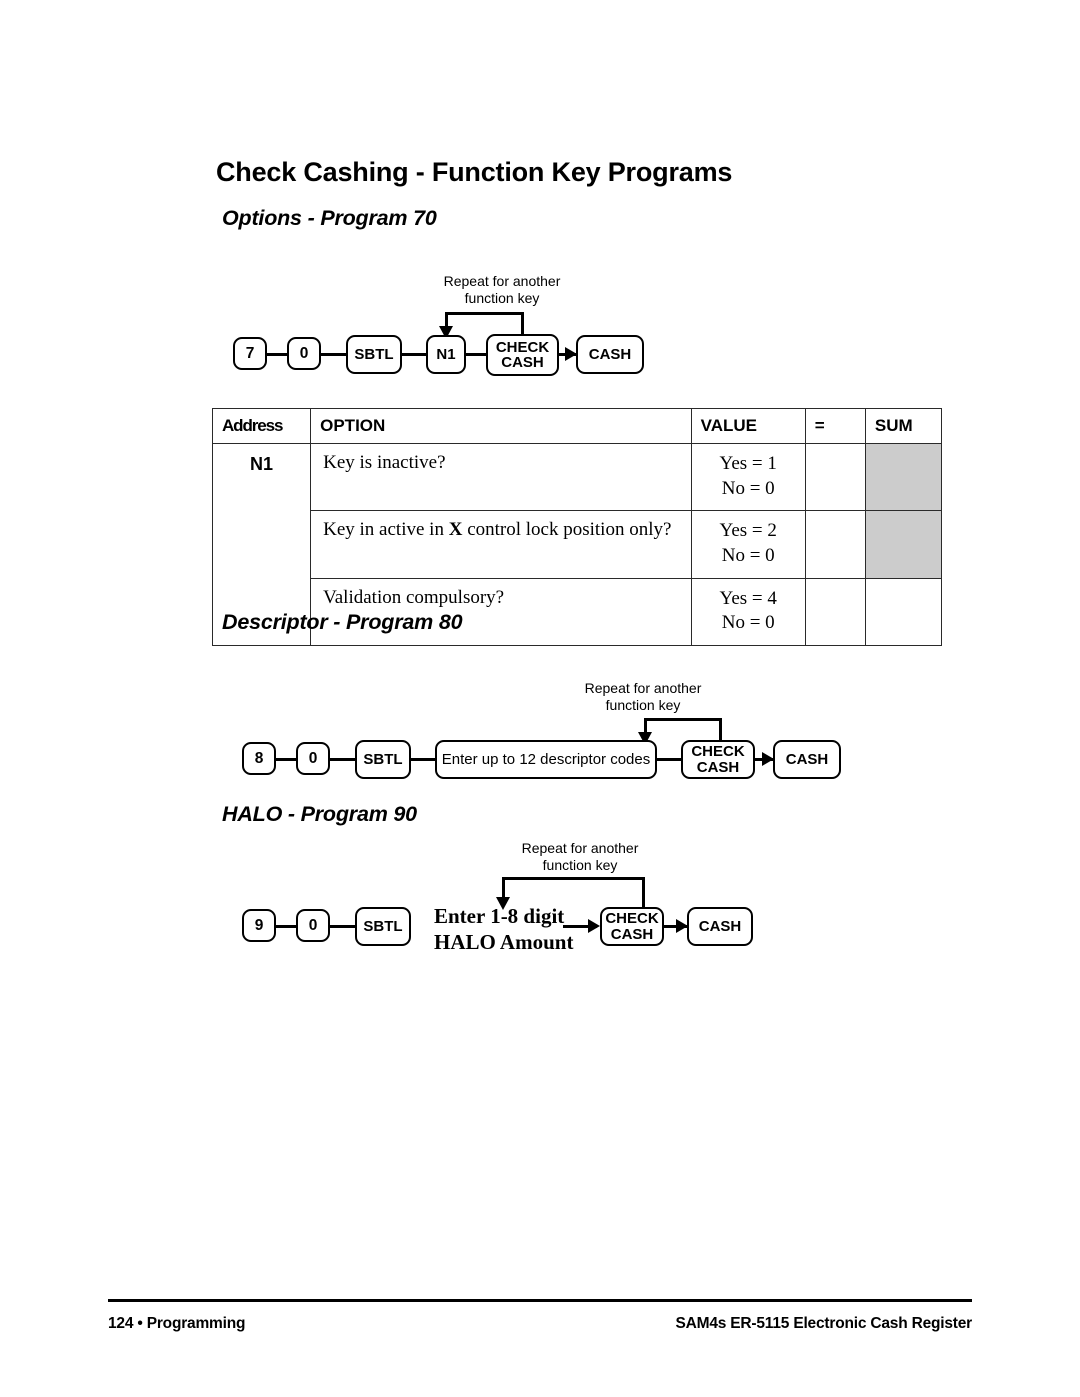 The height and width of the screenshot is (1397, 1080). I want to click on loop-label-halo: Repeat for another function key, so click(580, 856).